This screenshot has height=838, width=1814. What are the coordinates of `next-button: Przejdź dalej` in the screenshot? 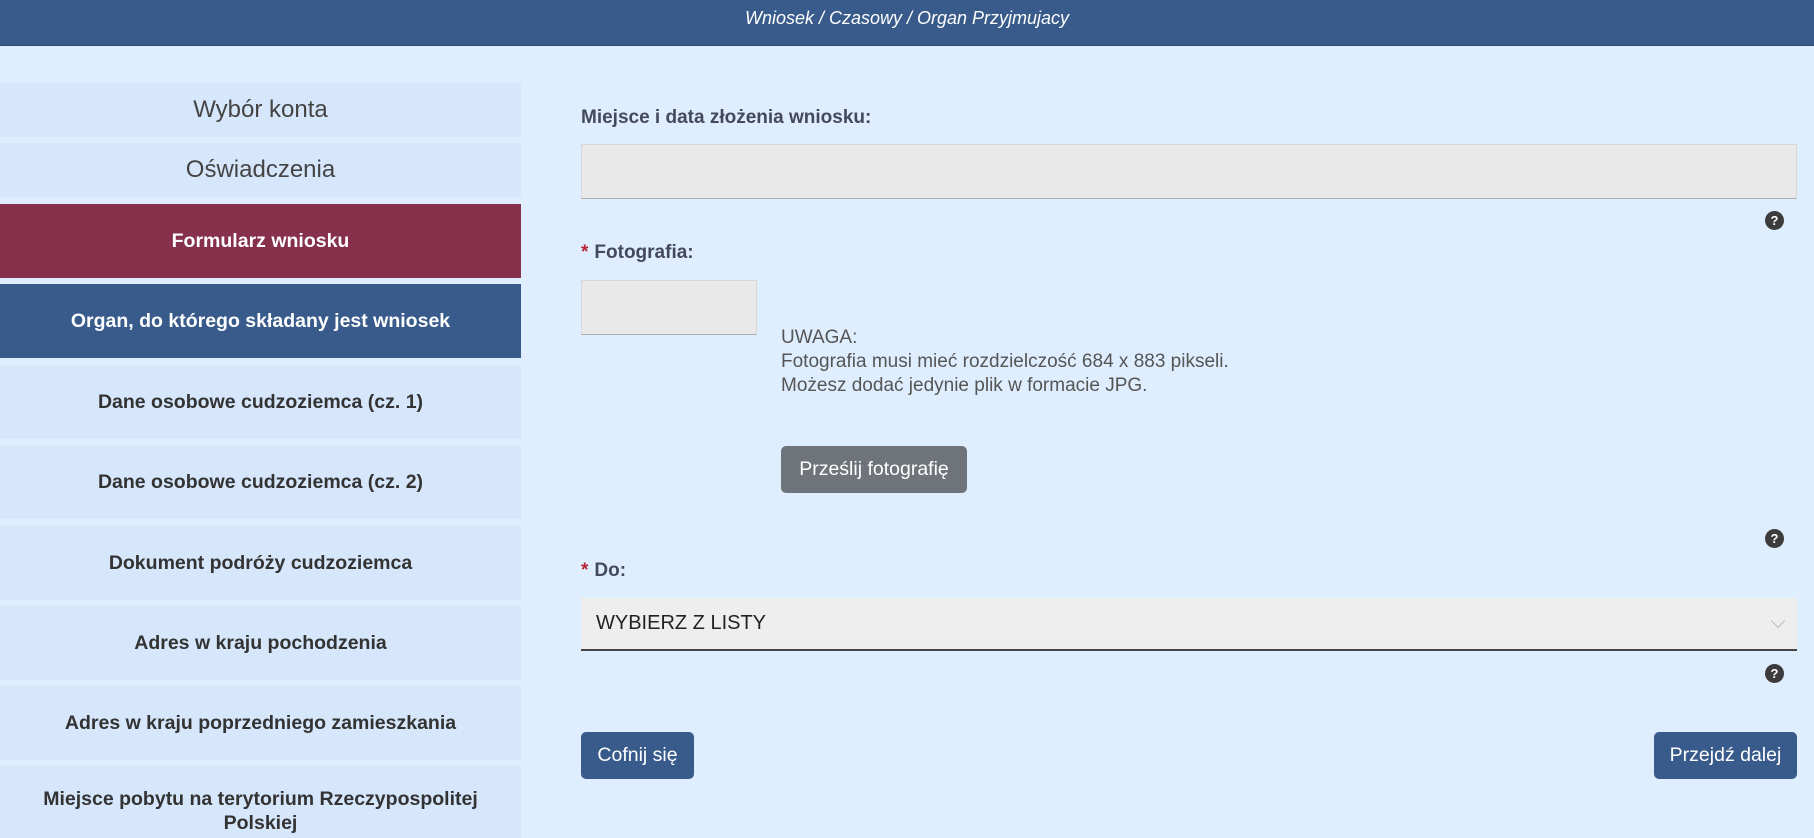 It's located at (1725, 755).